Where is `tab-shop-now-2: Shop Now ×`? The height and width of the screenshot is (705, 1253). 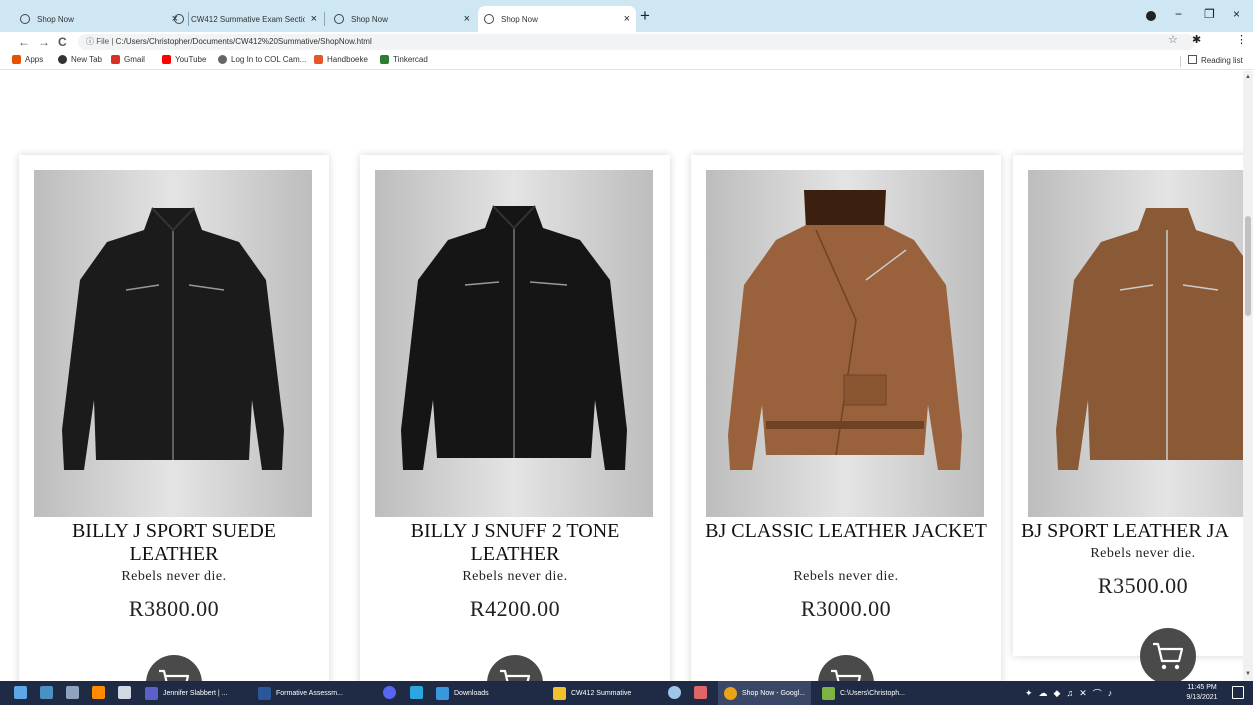
tab-shop-now-2: Shop Now × is located at coordinates (402, 19).